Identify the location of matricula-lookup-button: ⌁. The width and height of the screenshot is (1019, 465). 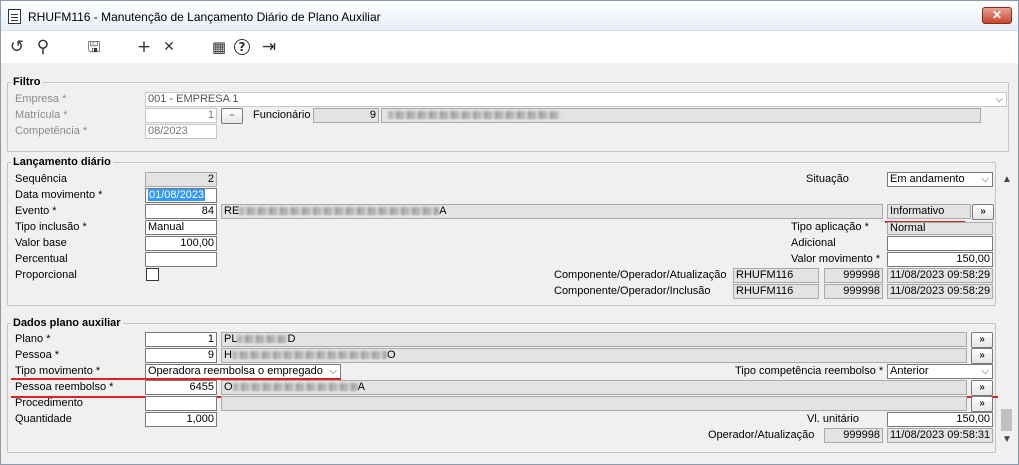
(232, 116).